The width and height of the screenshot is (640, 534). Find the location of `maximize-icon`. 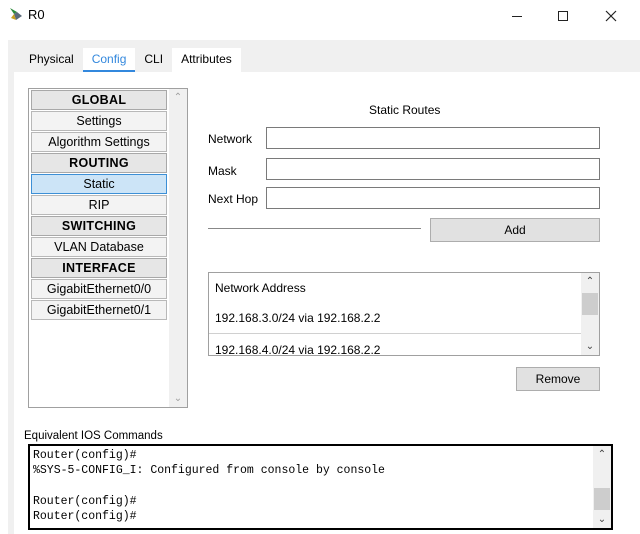

maximize-icon is located at coordinates (563, 16).